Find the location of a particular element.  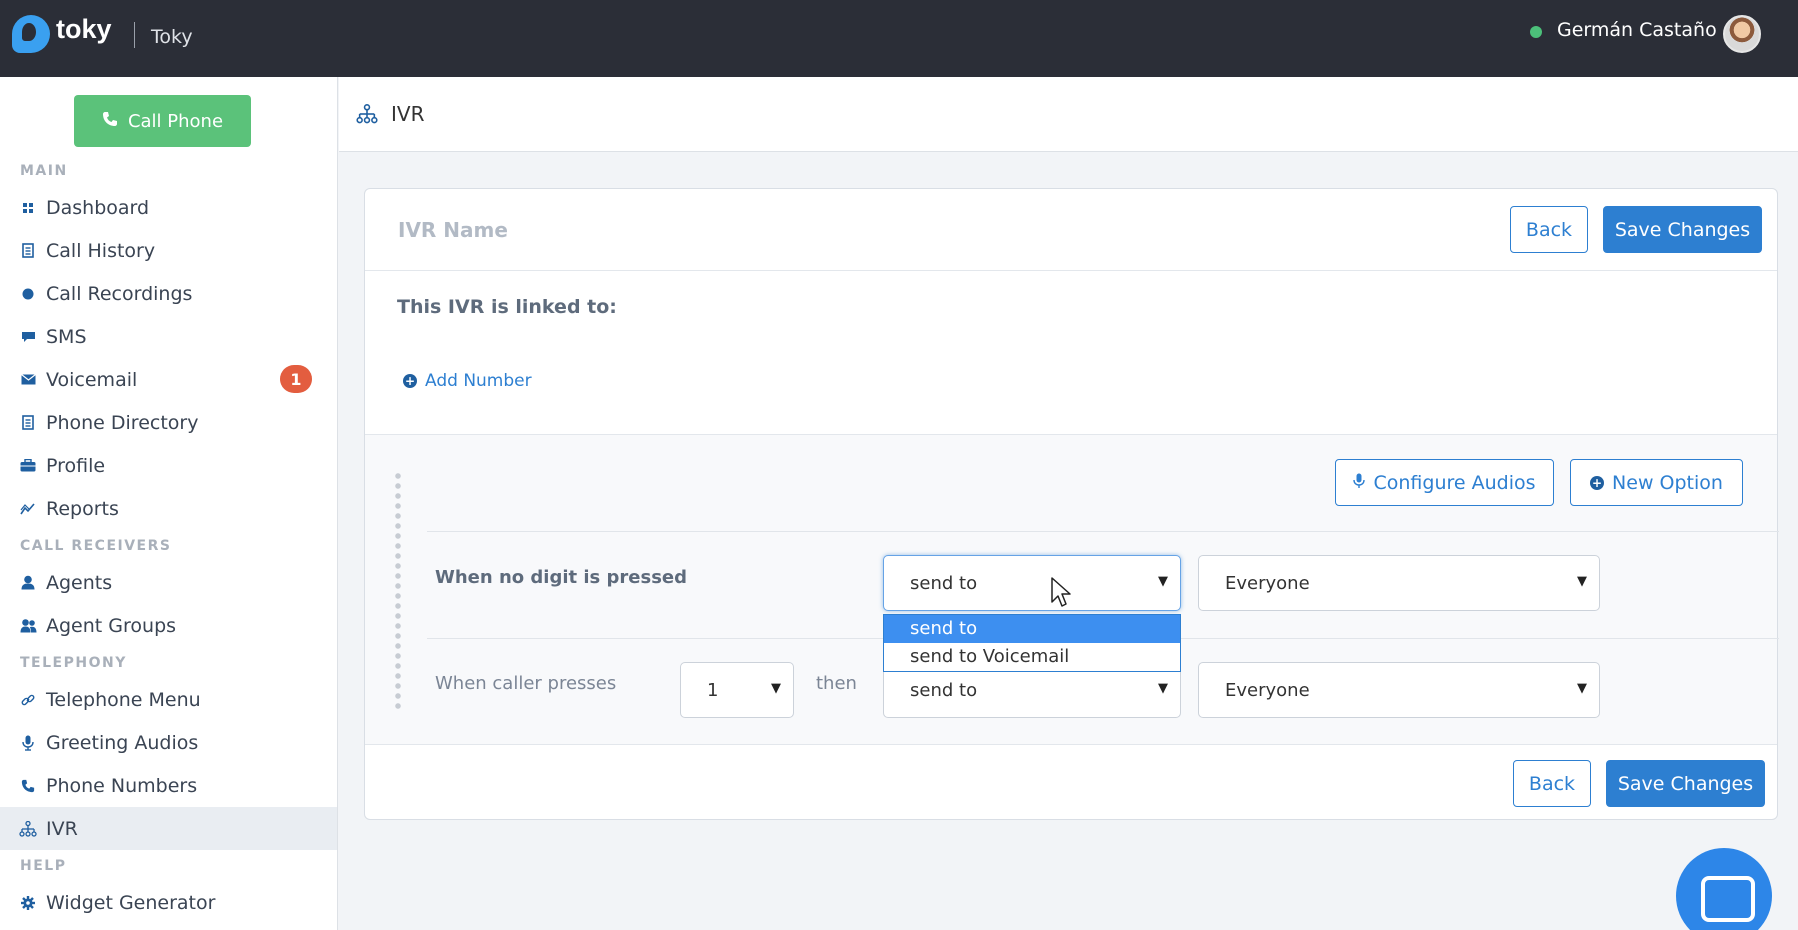

link-icon is located at coordinates (28, 700).